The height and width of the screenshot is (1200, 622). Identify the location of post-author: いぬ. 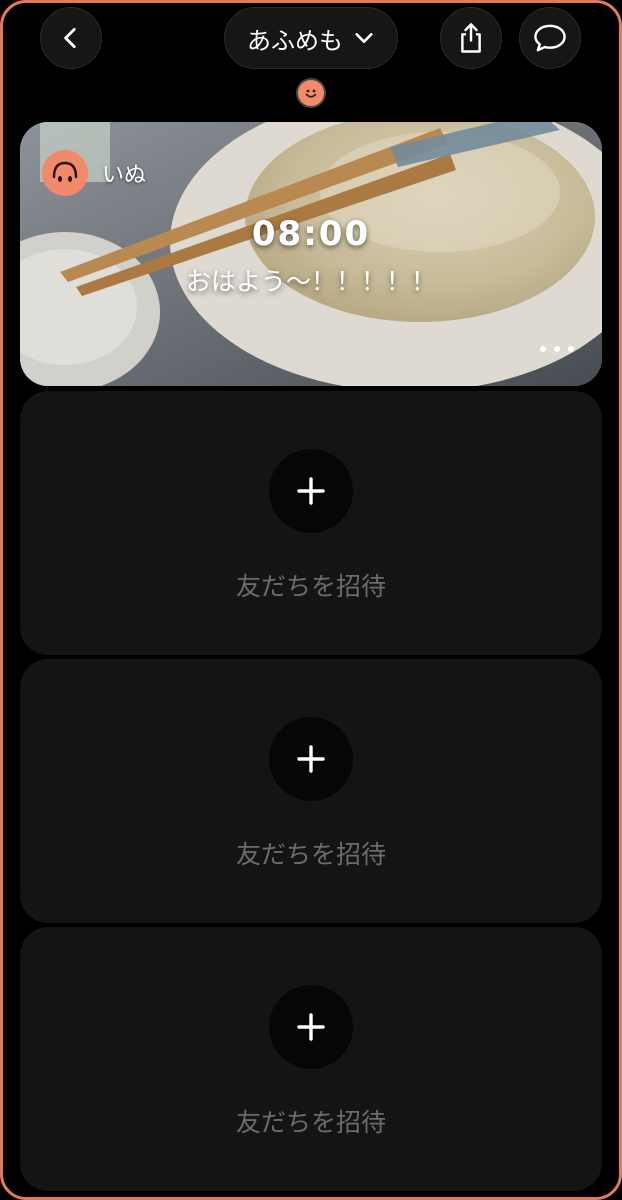
(94, 173).